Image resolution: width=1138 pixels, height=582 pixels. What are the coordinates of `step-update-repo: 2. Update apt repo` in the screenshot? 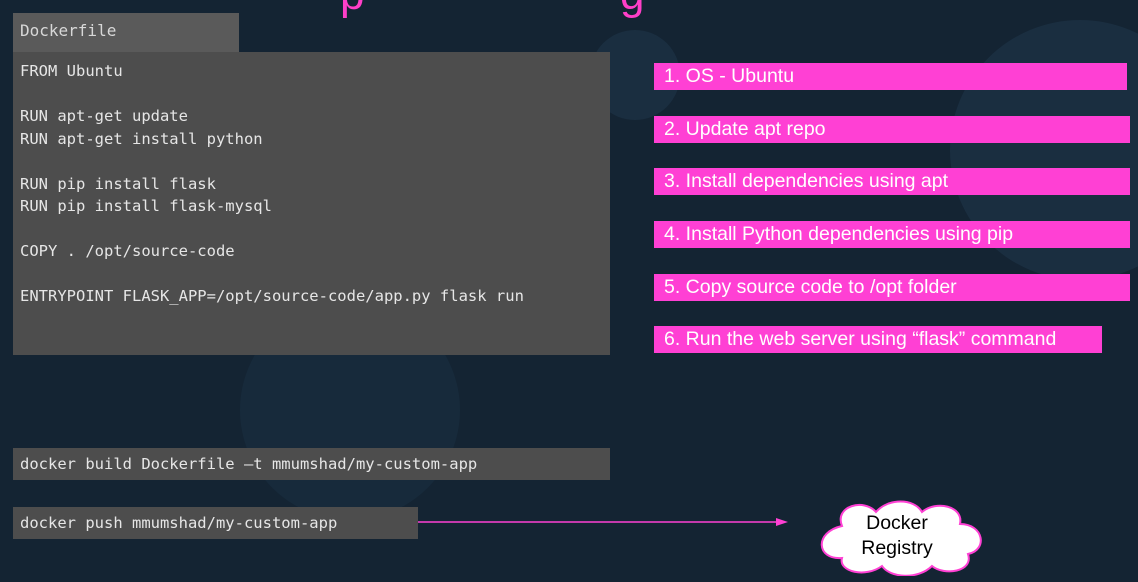 It's located at (892, 129).